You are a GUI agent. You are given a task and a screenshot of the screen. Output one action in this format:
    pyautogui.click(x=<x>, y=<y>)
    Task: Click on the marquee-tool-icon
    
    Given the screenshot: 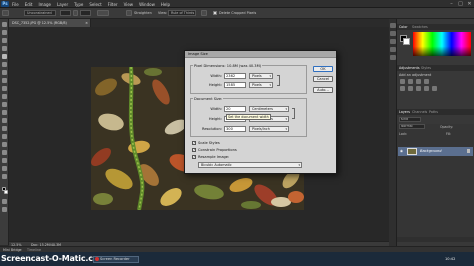 What is the action you would take?
    pyautogui.click(x=4, y=32)
    